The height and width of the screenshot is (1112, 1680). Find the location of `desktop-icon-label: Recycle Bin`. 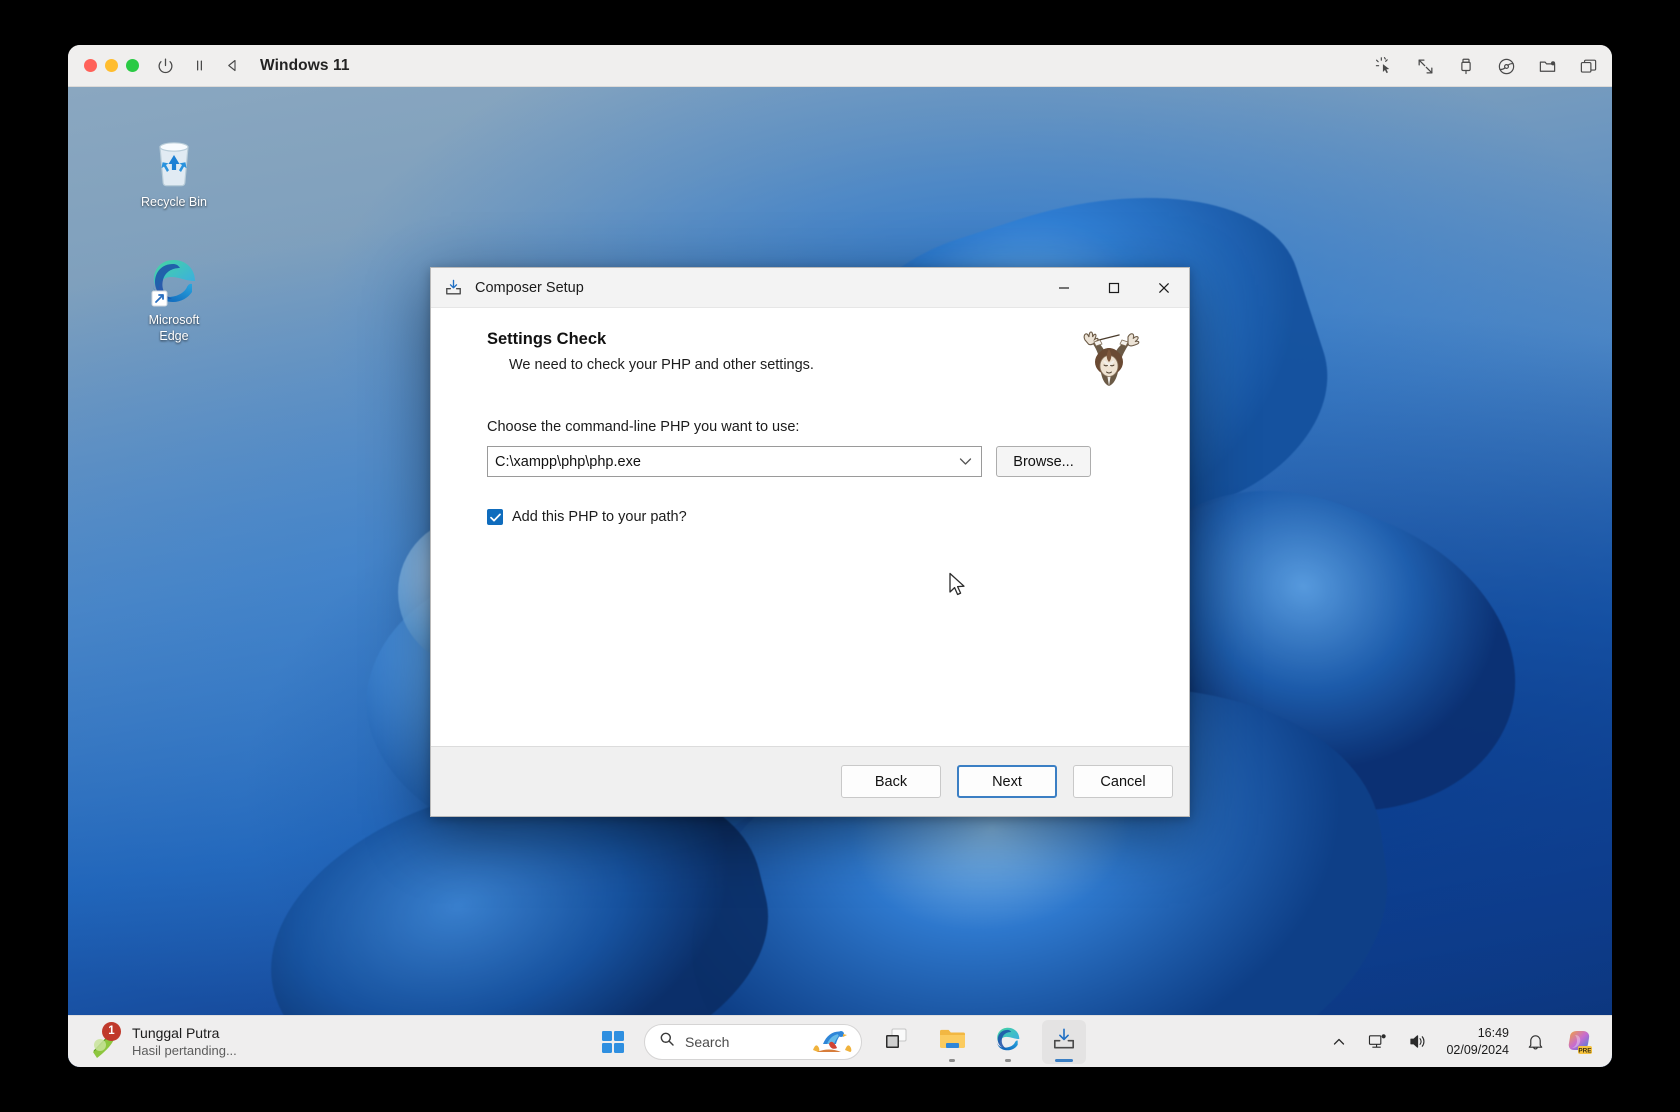

desktop-icon-label: Recycle Bin is located at coordinates (174, 202).